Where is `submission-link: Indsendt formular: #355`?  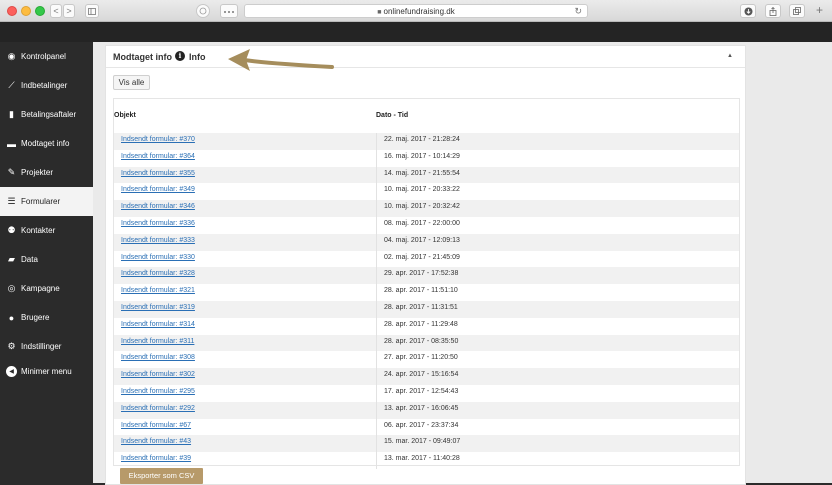
submission-link: Indsendt formular: #355 is located at coordinates (158, 173).